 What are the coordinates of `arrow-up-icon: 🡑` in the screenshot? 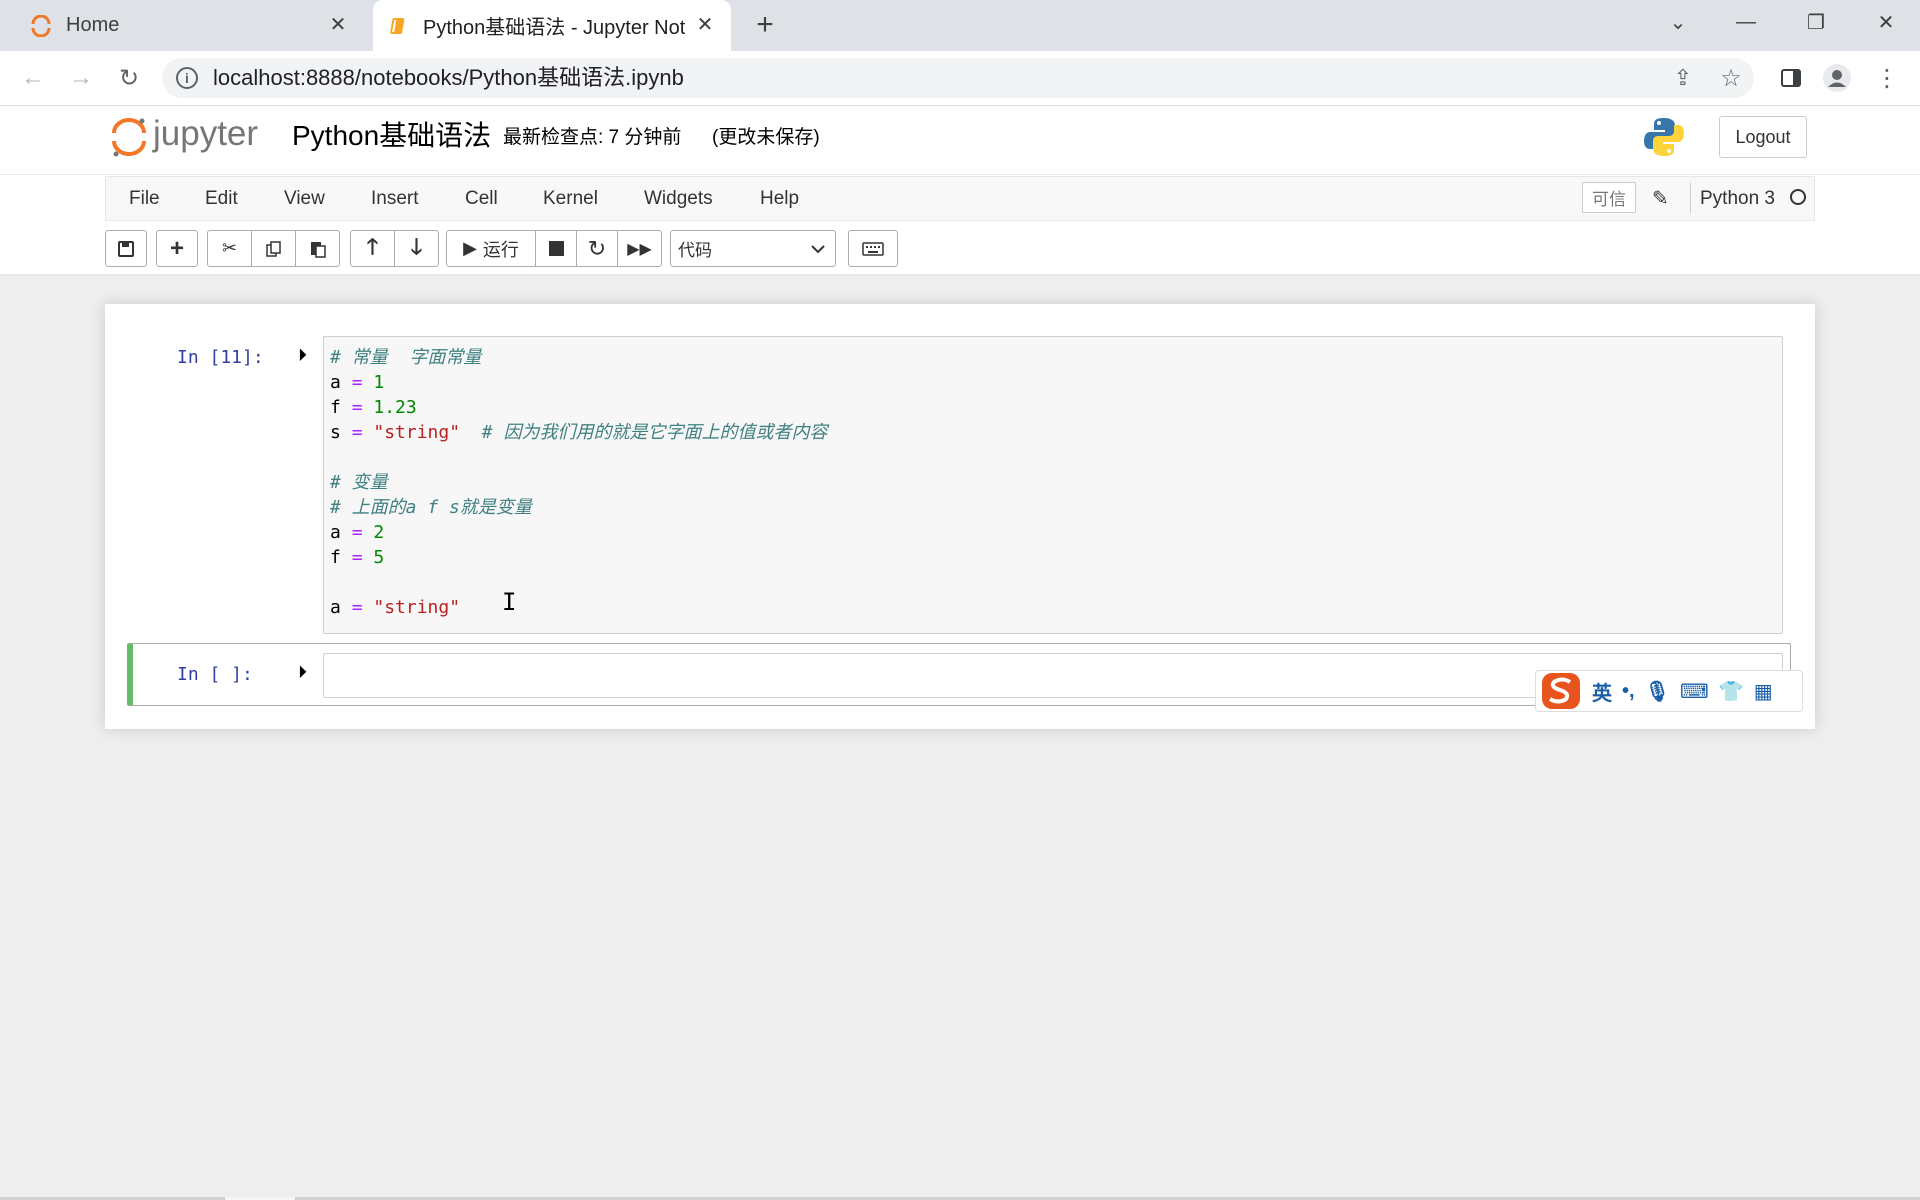 It's located at (372, 246).